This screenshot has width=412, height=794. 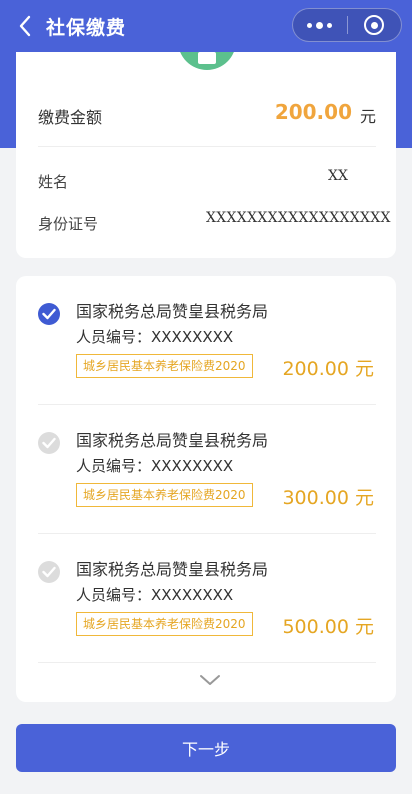 I want to click on name-label: 姓名, so click(x=53, y=182).